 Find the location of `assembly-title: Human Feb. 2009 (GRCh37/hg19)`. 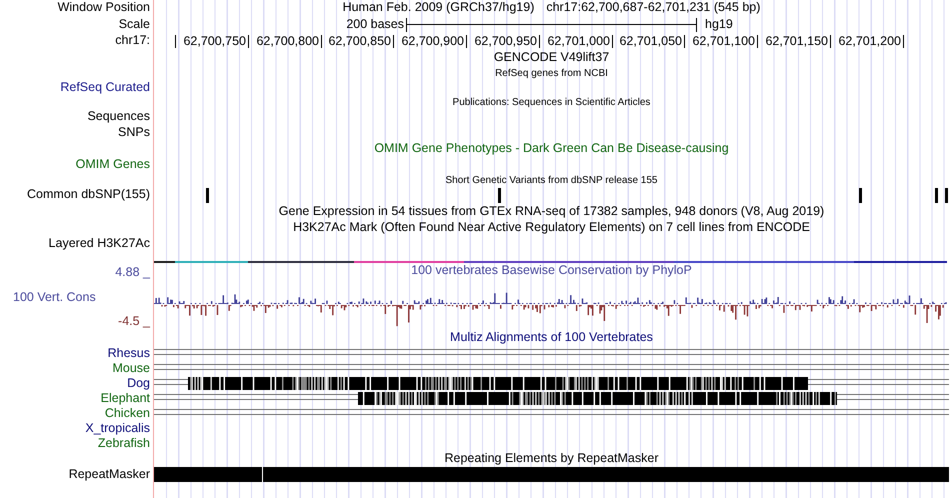

assembly-title: Human Feb. 2009 (GRCh37/hg19) is located at coordinates (438, 7).